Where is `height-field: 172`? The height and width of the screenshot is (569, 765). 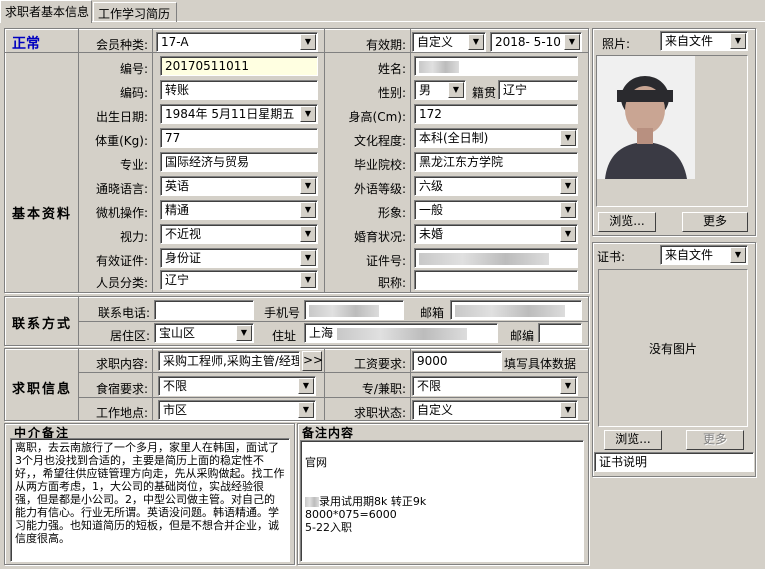
height-field: 172 is located at coordinates (496, 114).